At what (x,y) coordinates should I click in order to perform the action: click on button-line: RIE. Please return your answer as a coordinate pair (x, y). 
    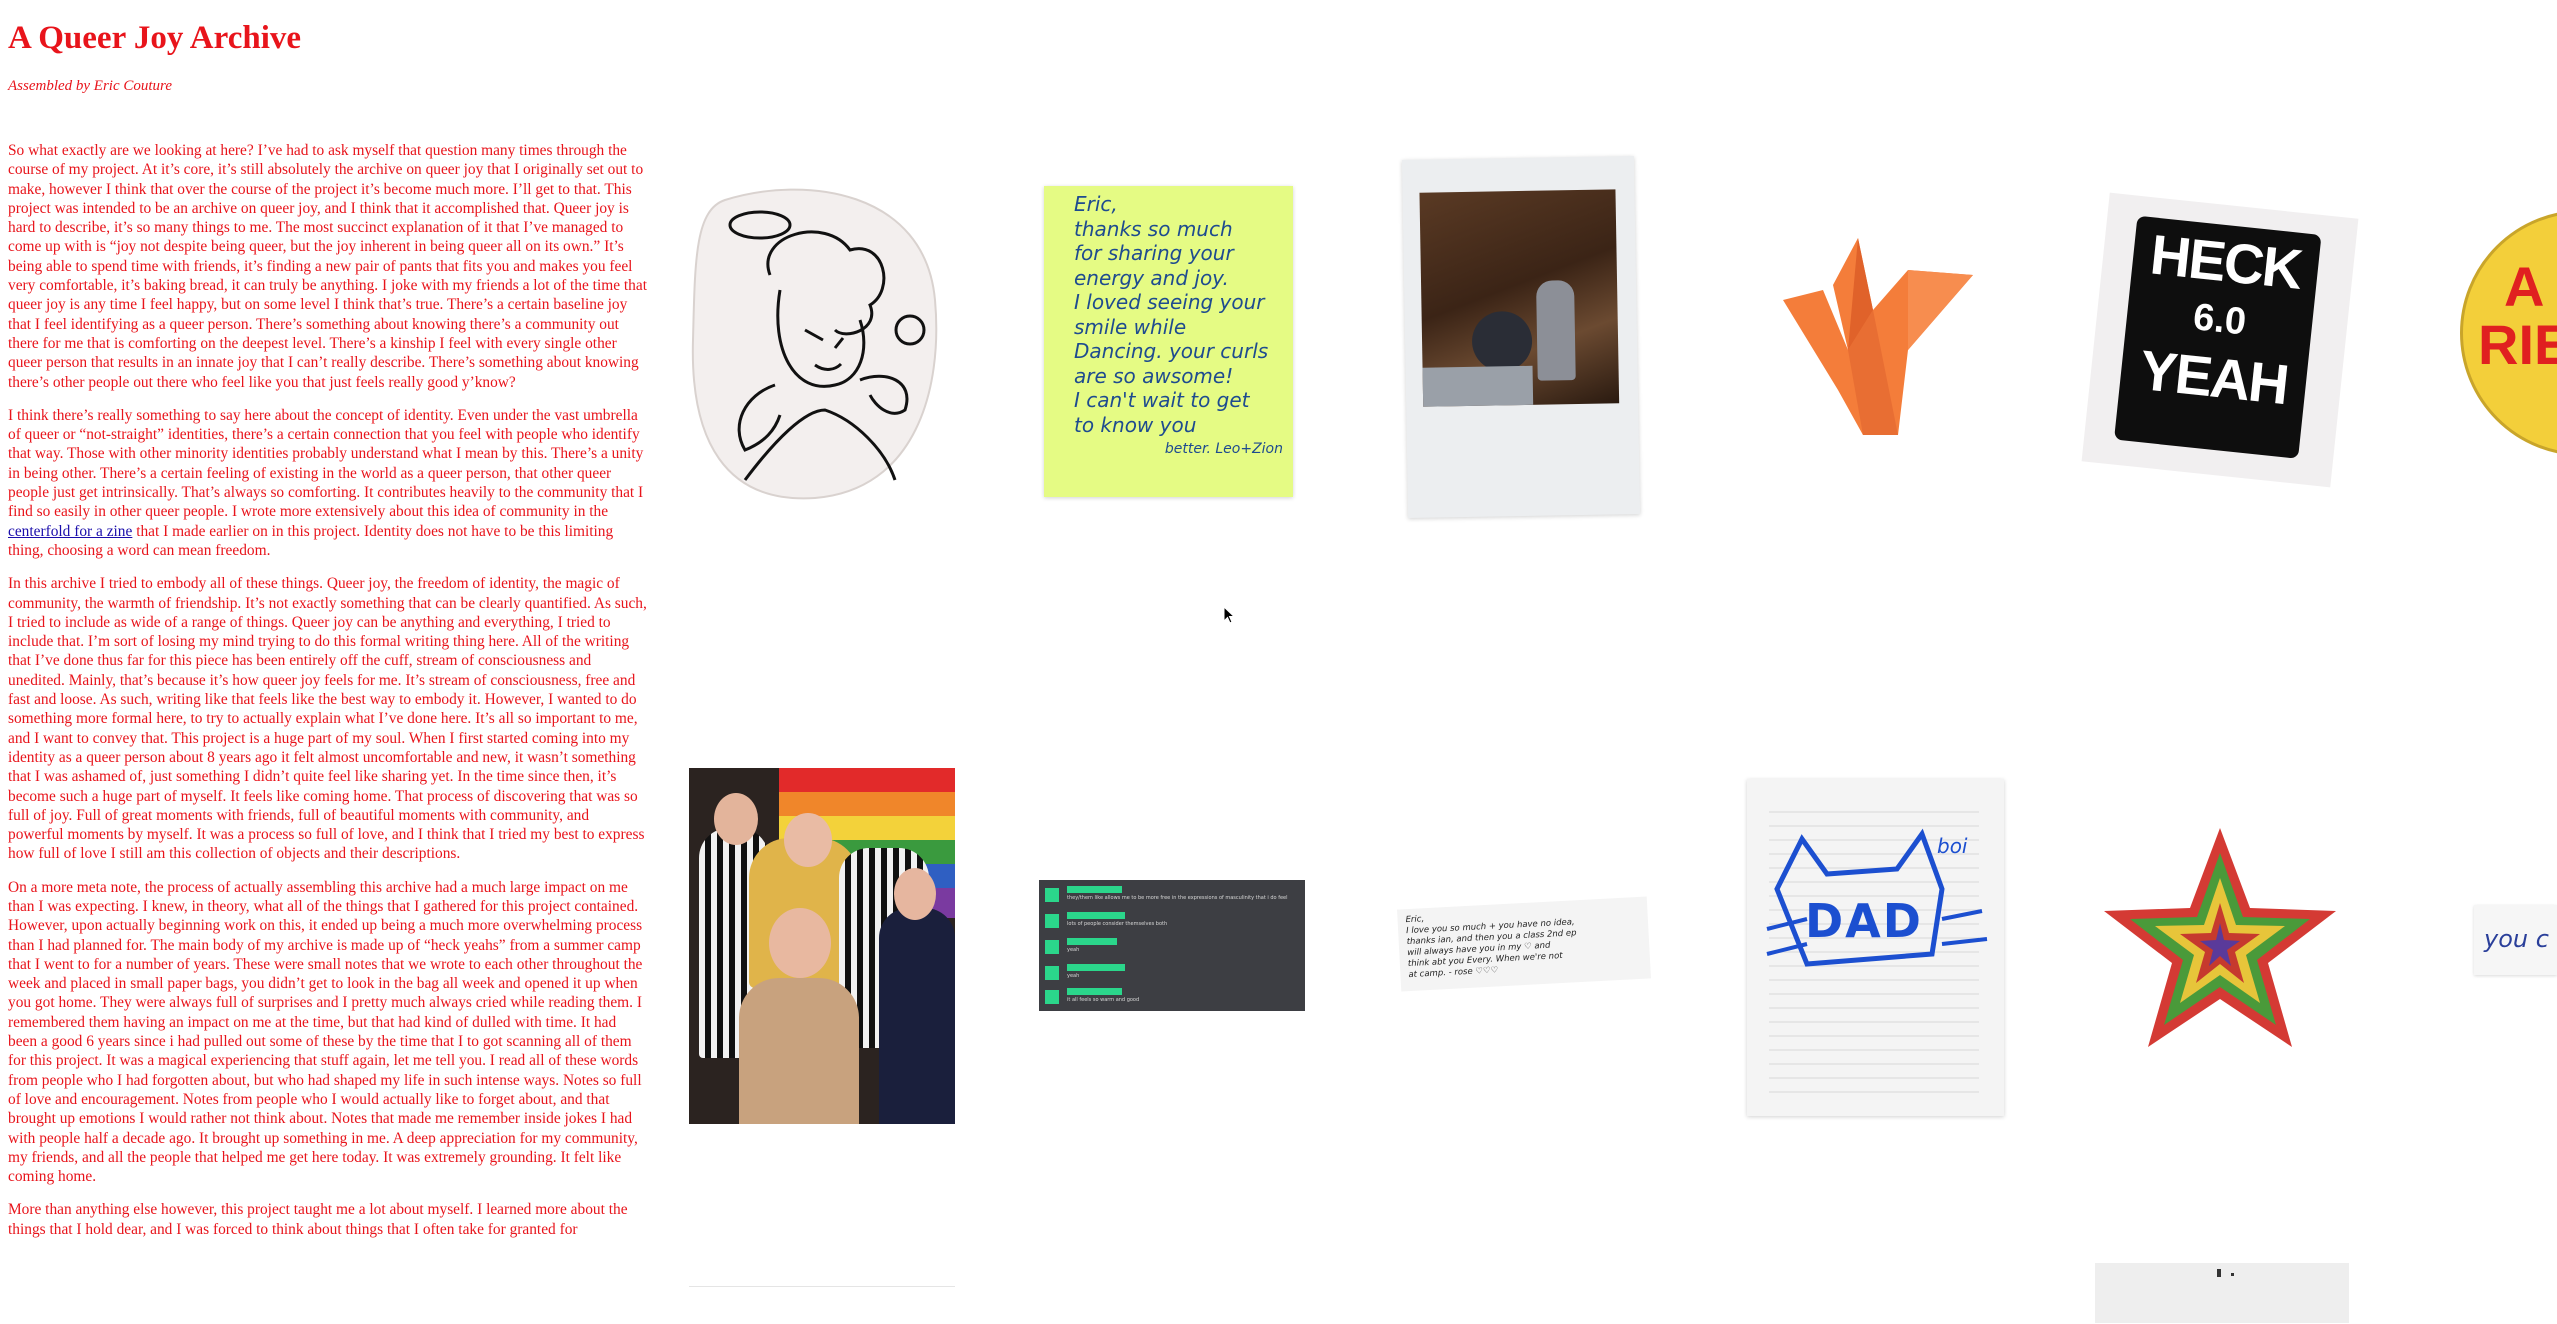
    Looking at the image, I should click on (2517, 344).